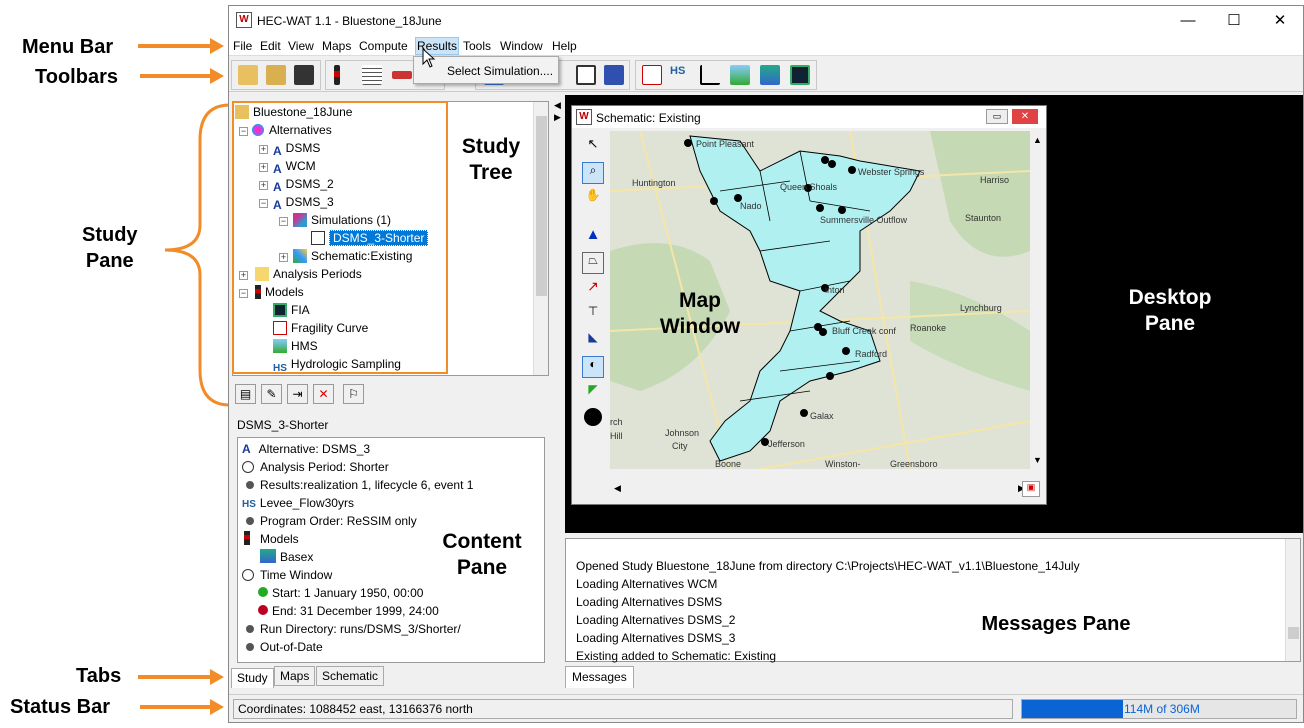  Describe the element at coordinates (710, 75) in the screenshot. I see `plot-icon` at that location.